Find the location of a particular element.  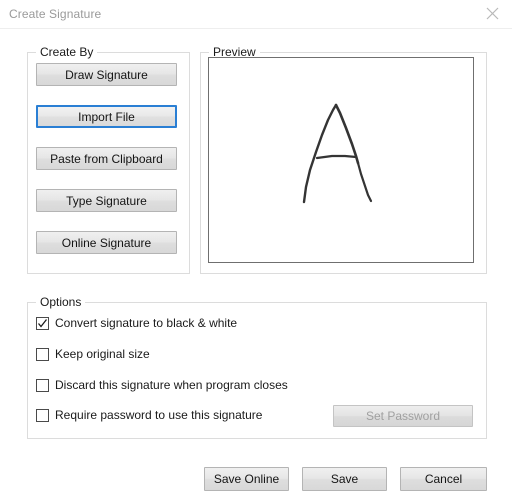

checkbox-row-convert-black-white: Convert signature to black & white is located at coordinates (136, 323).